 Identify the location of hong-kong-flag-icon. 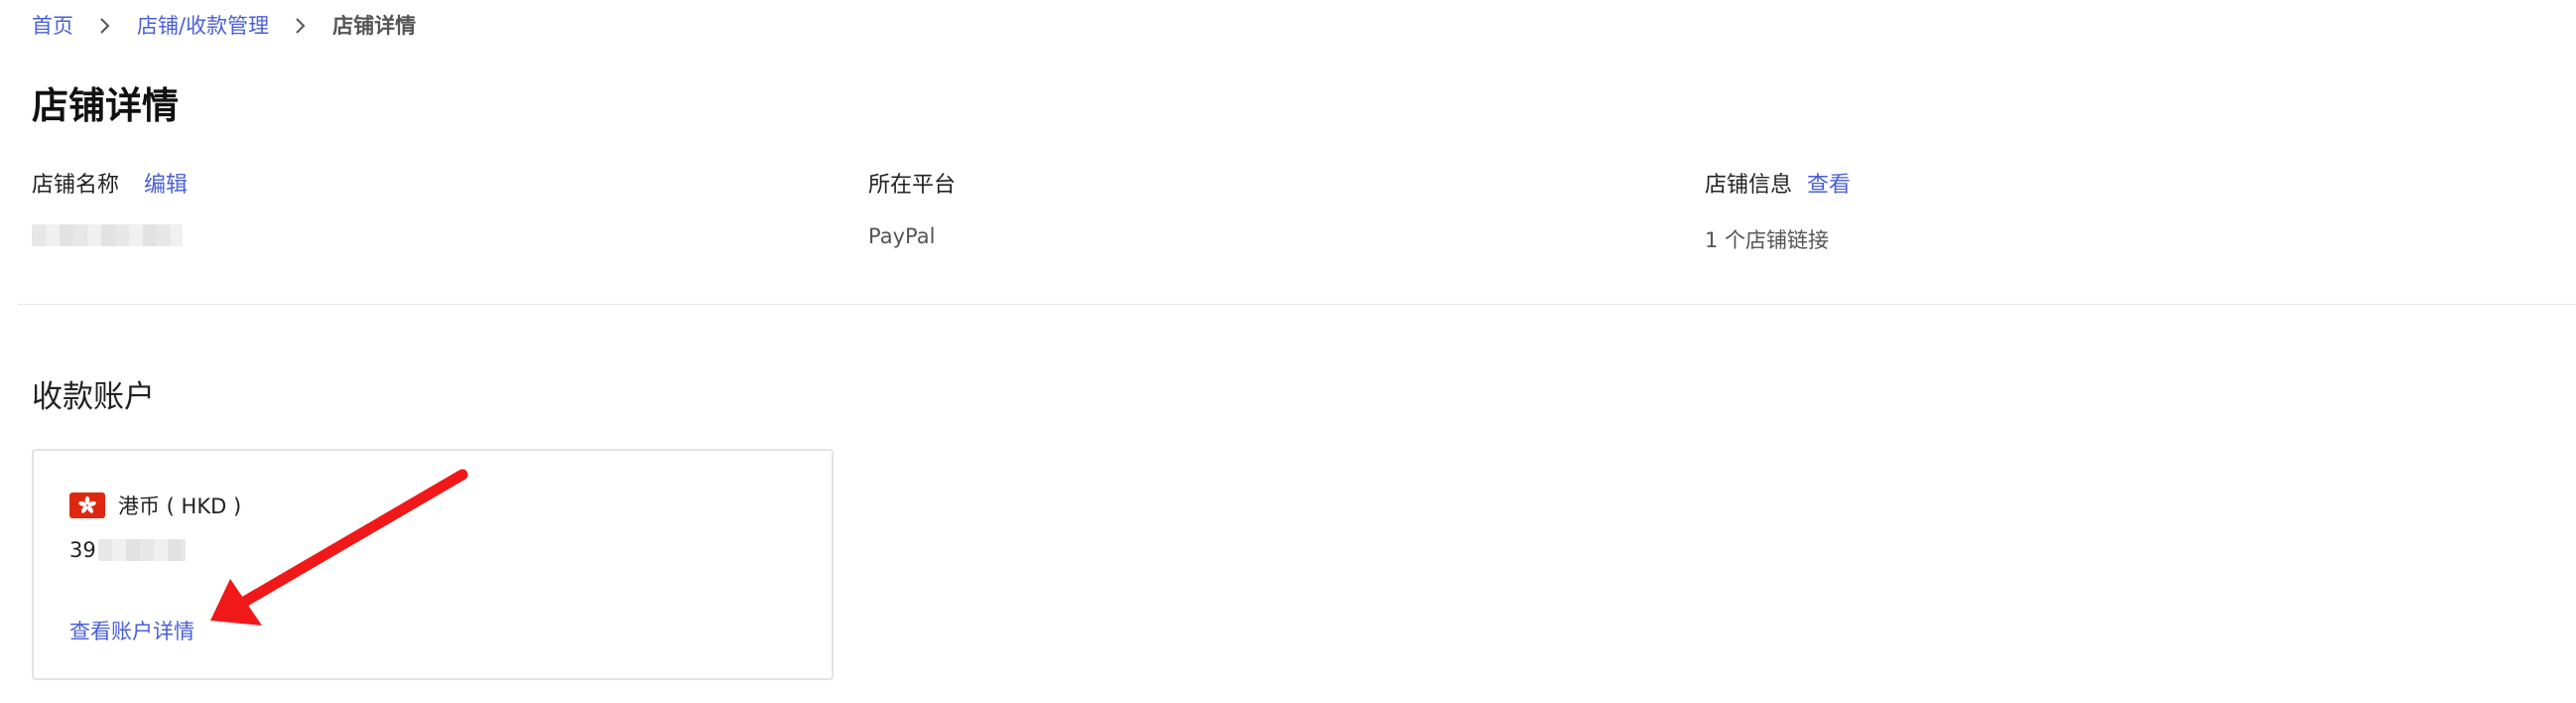
(87, 505).